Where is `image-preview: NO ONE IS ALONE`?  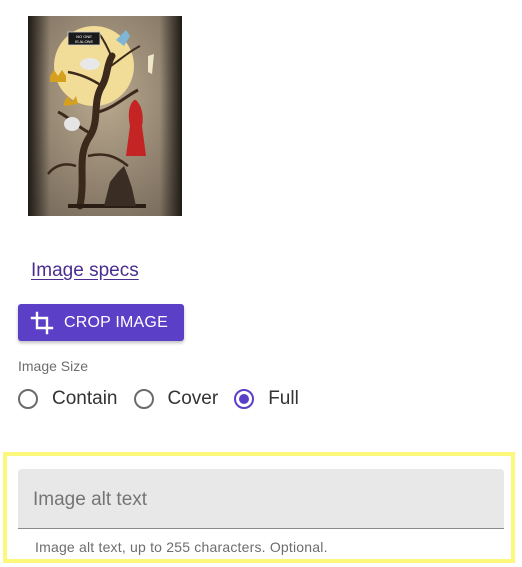 image-preview: NO ONE IS ALONE is located at coordinates (105, 116).